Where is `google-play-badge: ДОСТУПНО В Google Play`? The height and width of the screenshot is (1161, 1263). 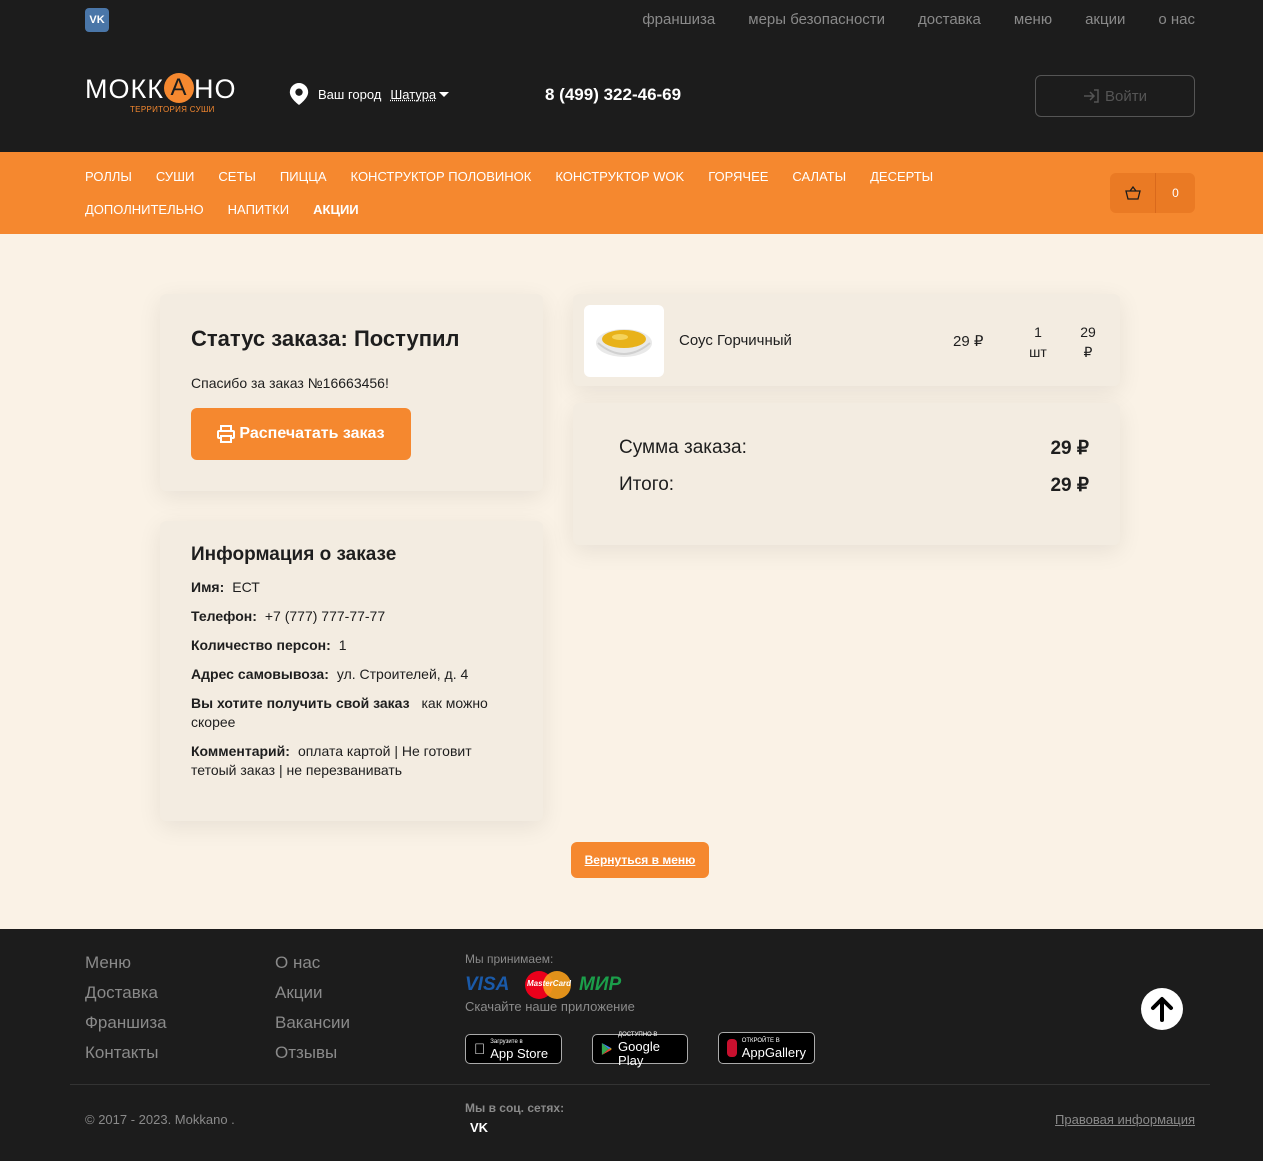 google-play-badge: ДОСТУПНО В Google Play is located at coordinates (640, 1050).